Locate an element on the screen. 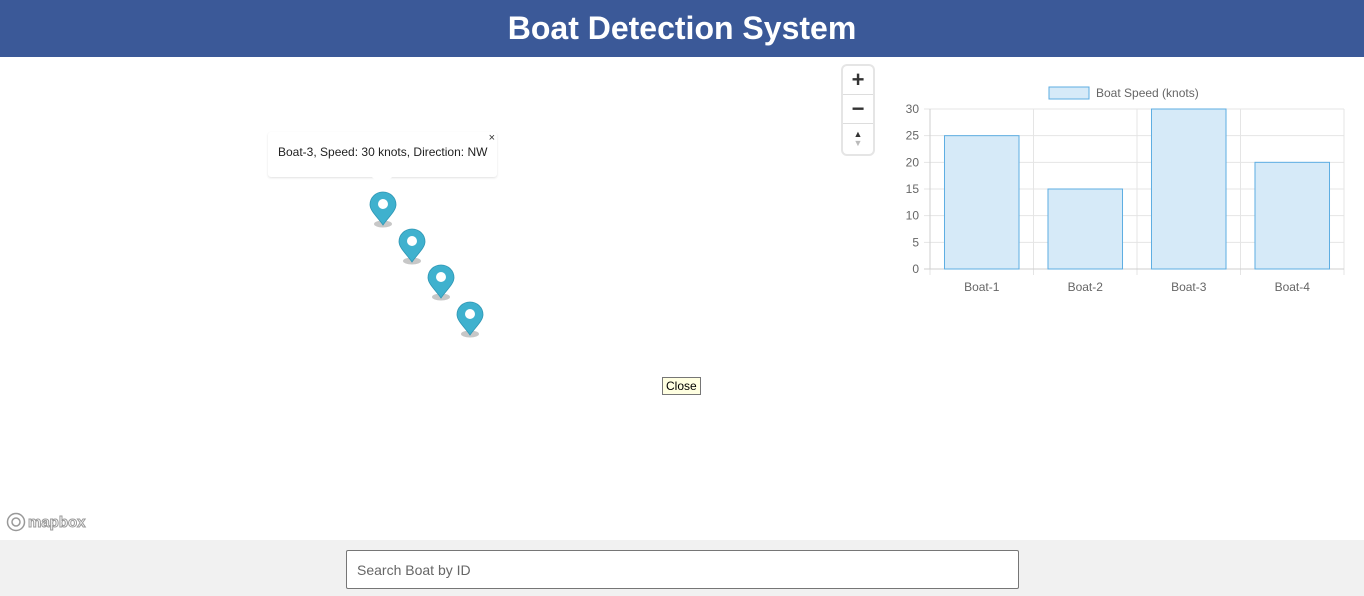 The width and height of the screenshot is (1364, 596). y-tick-label: 20 is located at coordinates (913, 162).